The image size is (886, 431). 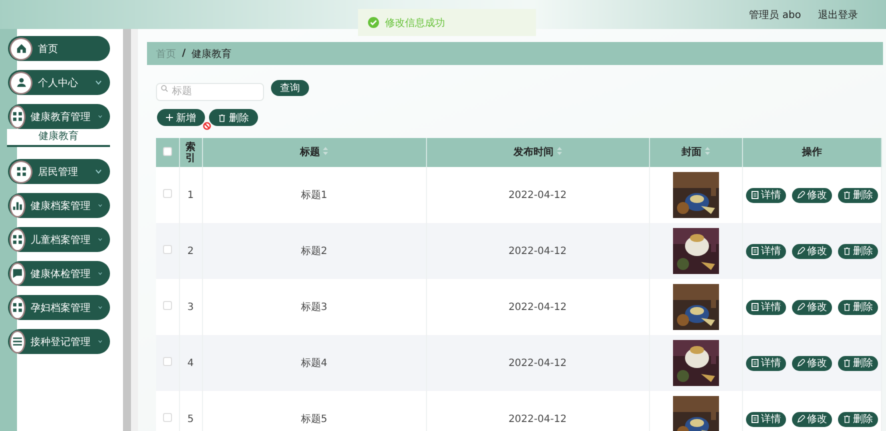 I want to click on submenu-item: 健康教育, so click(x=58, y=138).